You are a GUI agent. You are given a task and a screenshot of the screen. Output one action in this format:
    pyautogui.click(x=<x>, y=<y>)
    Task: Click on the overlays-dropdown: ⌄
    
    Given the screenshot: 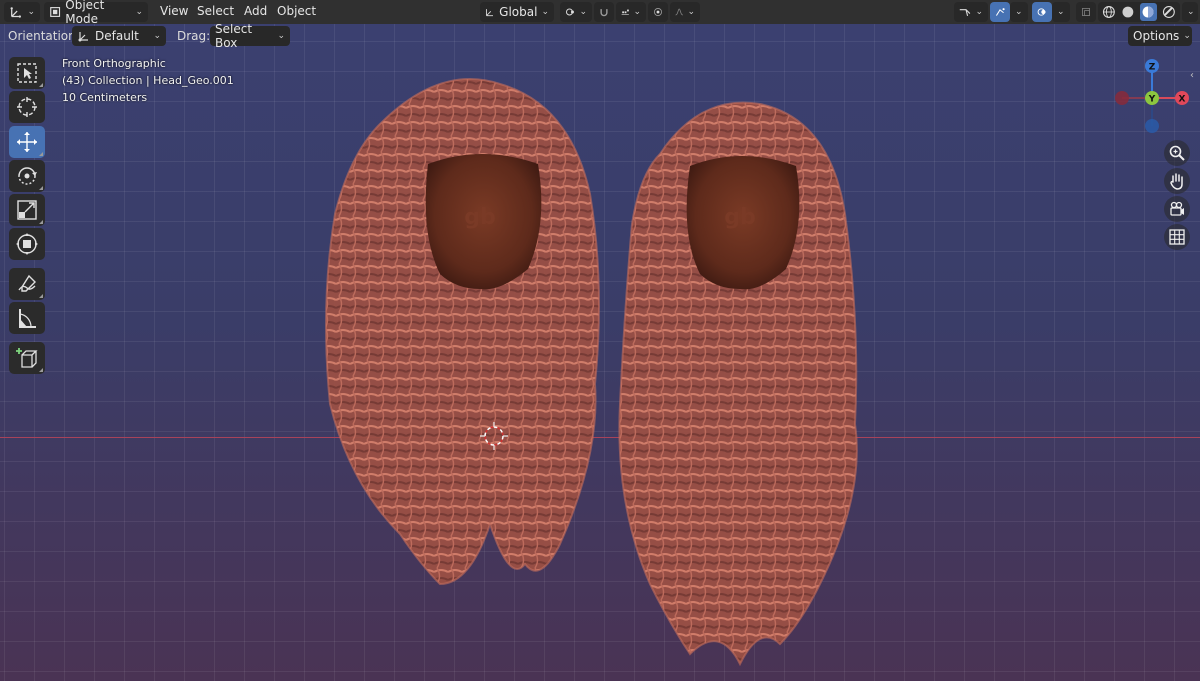 What is the action you would take?
    pyautogui.click(x=1061, y=12)
    